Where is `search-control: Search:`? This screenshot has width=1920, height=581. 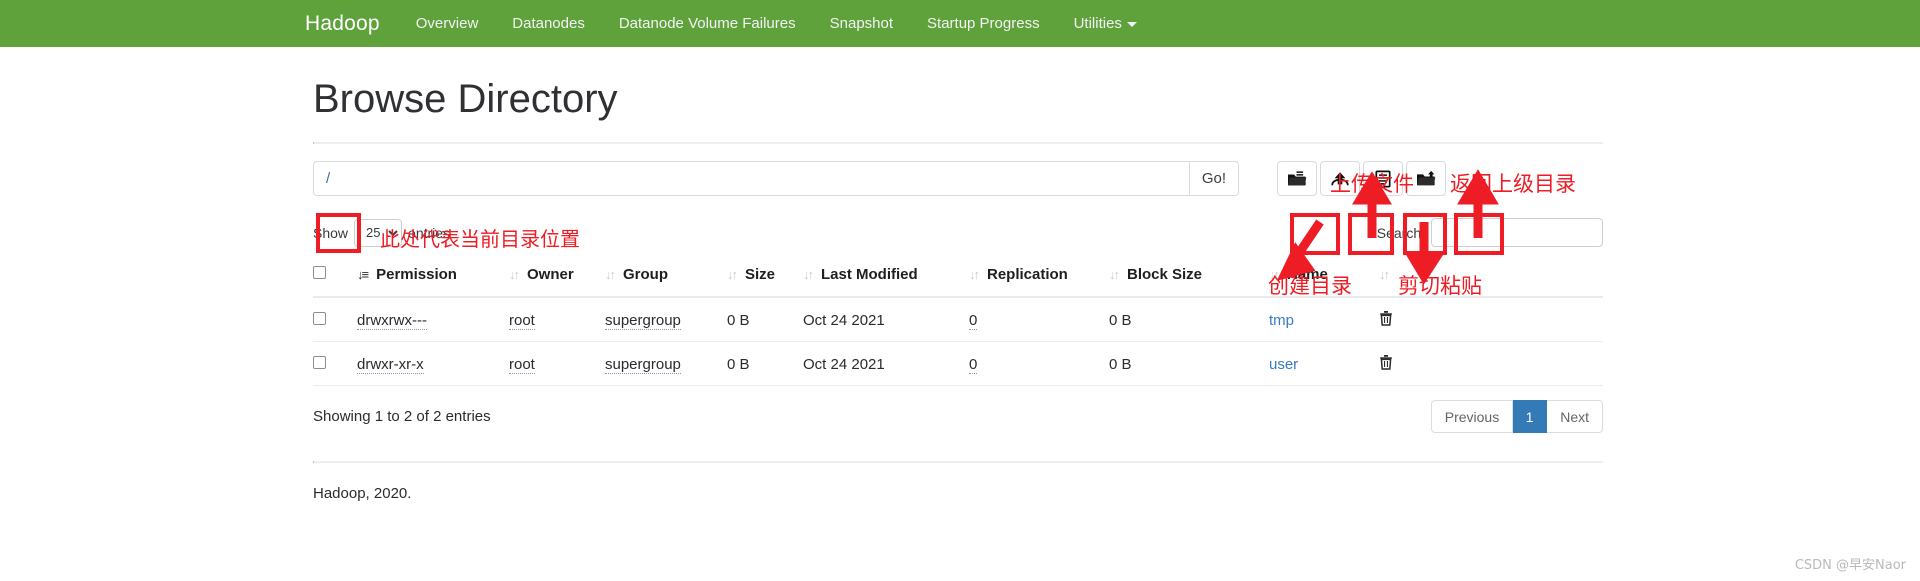
search-control: Search: is located at coordinates (1490, 232).